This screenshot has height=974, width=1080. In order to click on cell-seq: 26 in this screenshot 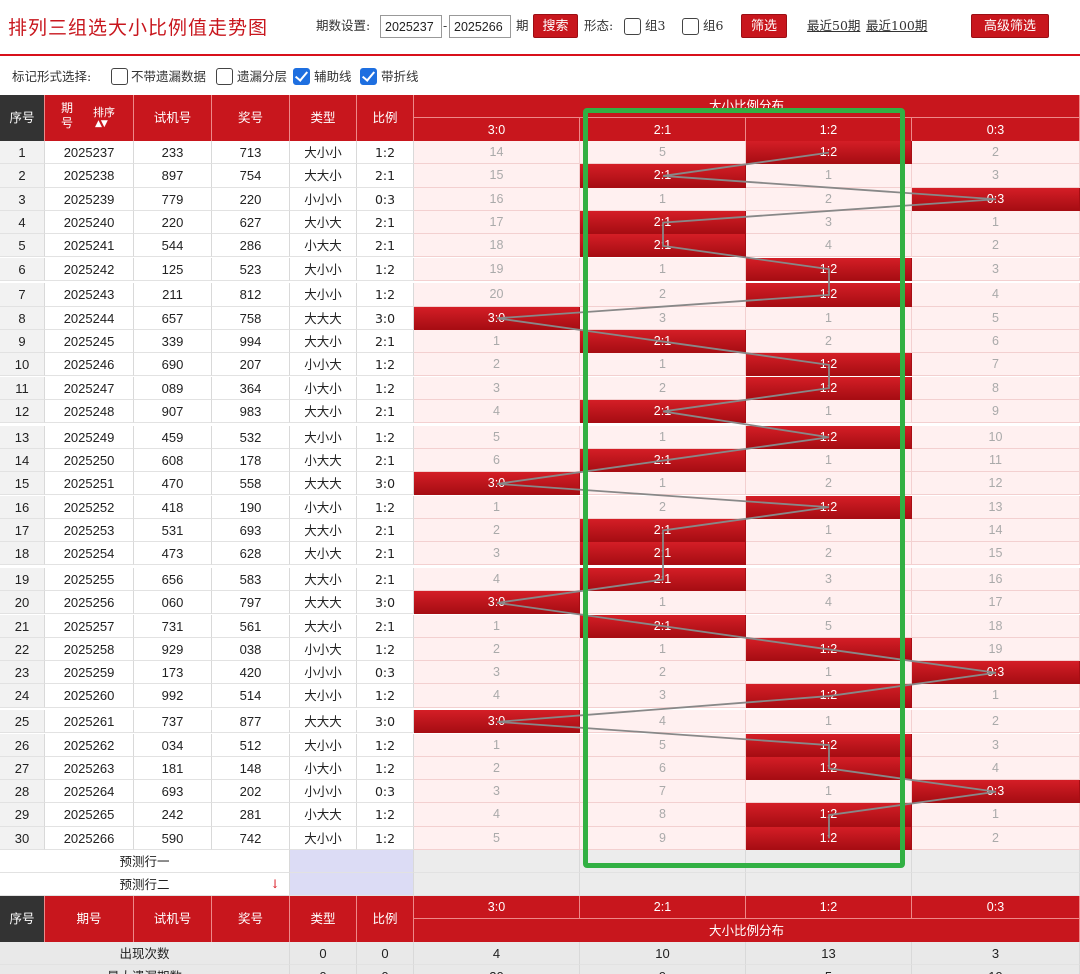, I will do `click(22, 745)`.